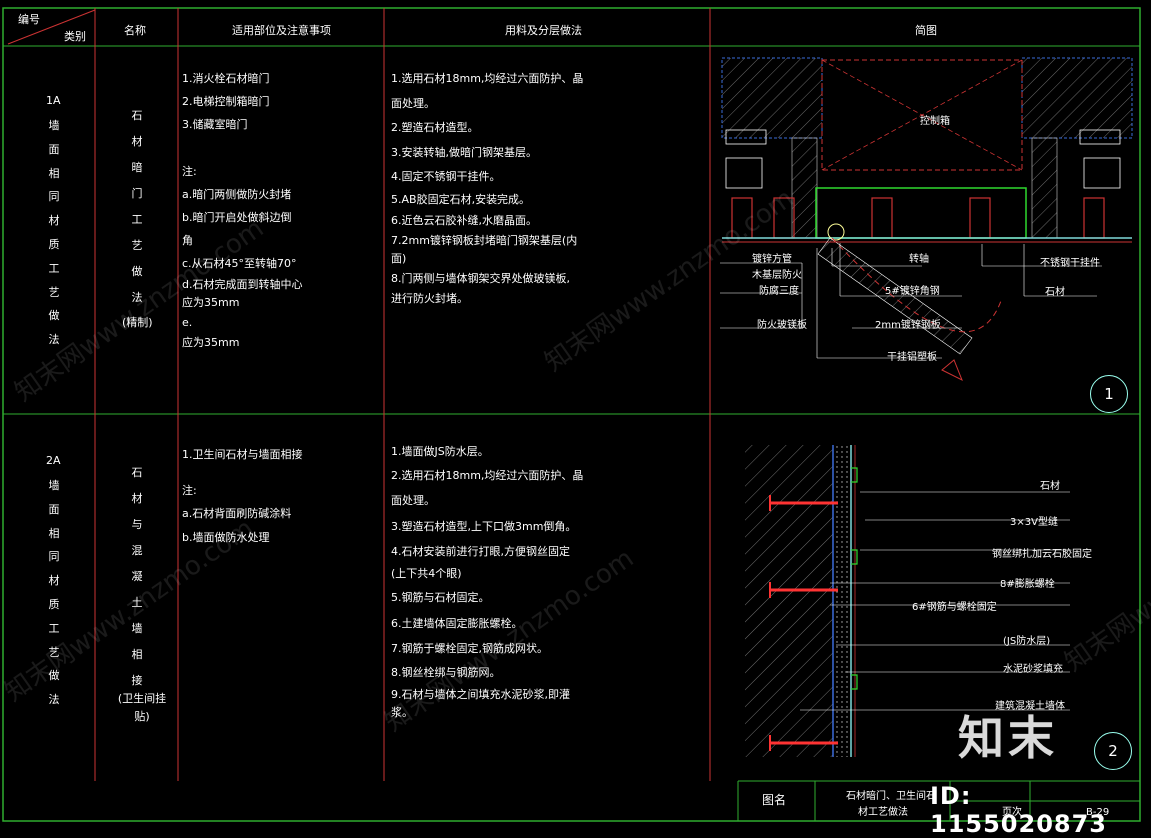  What do you see at coordinates (1027, 641) in the screenshot?
I see `diagram2-label: (JS防水层)` at bounding box center [1027, 641].